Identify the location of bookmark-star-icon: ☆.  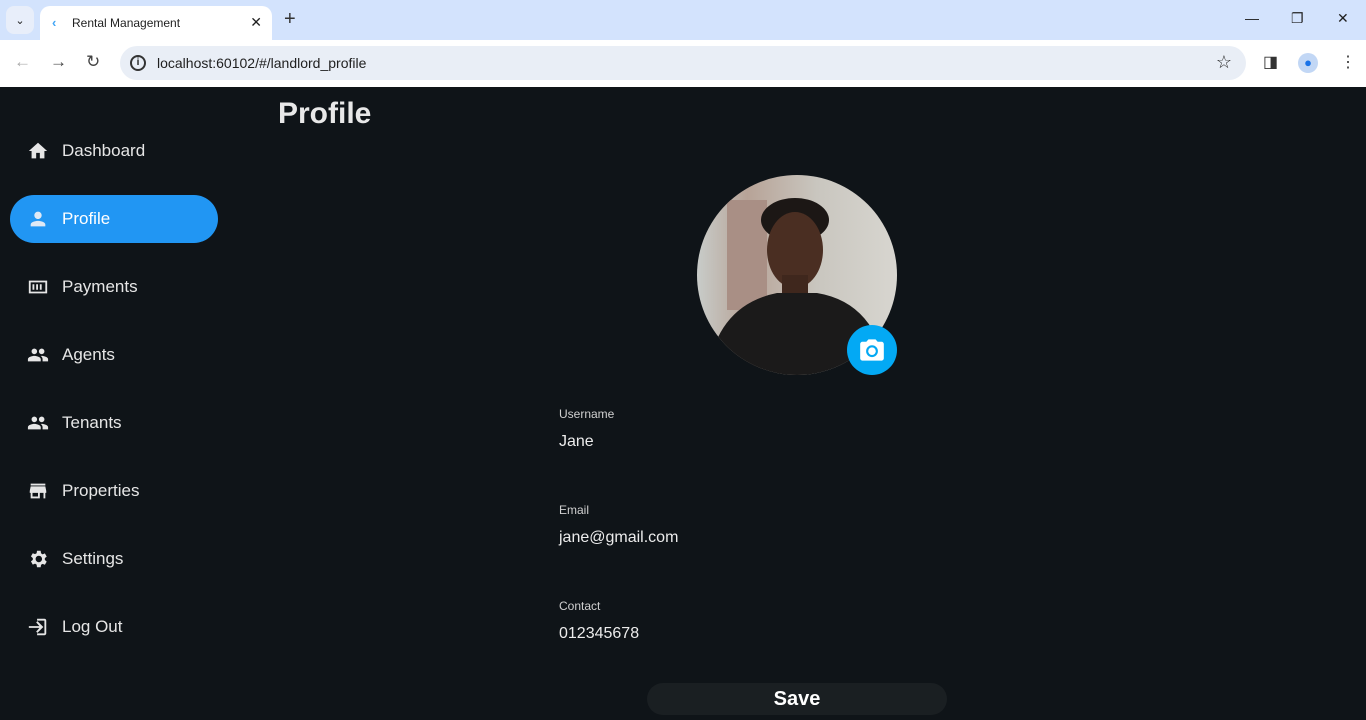
(1224, 62).